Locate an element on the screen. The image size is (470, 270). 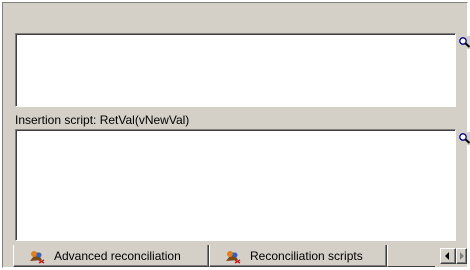
tab-scroll-right-button is located at coordinates (461, 256).